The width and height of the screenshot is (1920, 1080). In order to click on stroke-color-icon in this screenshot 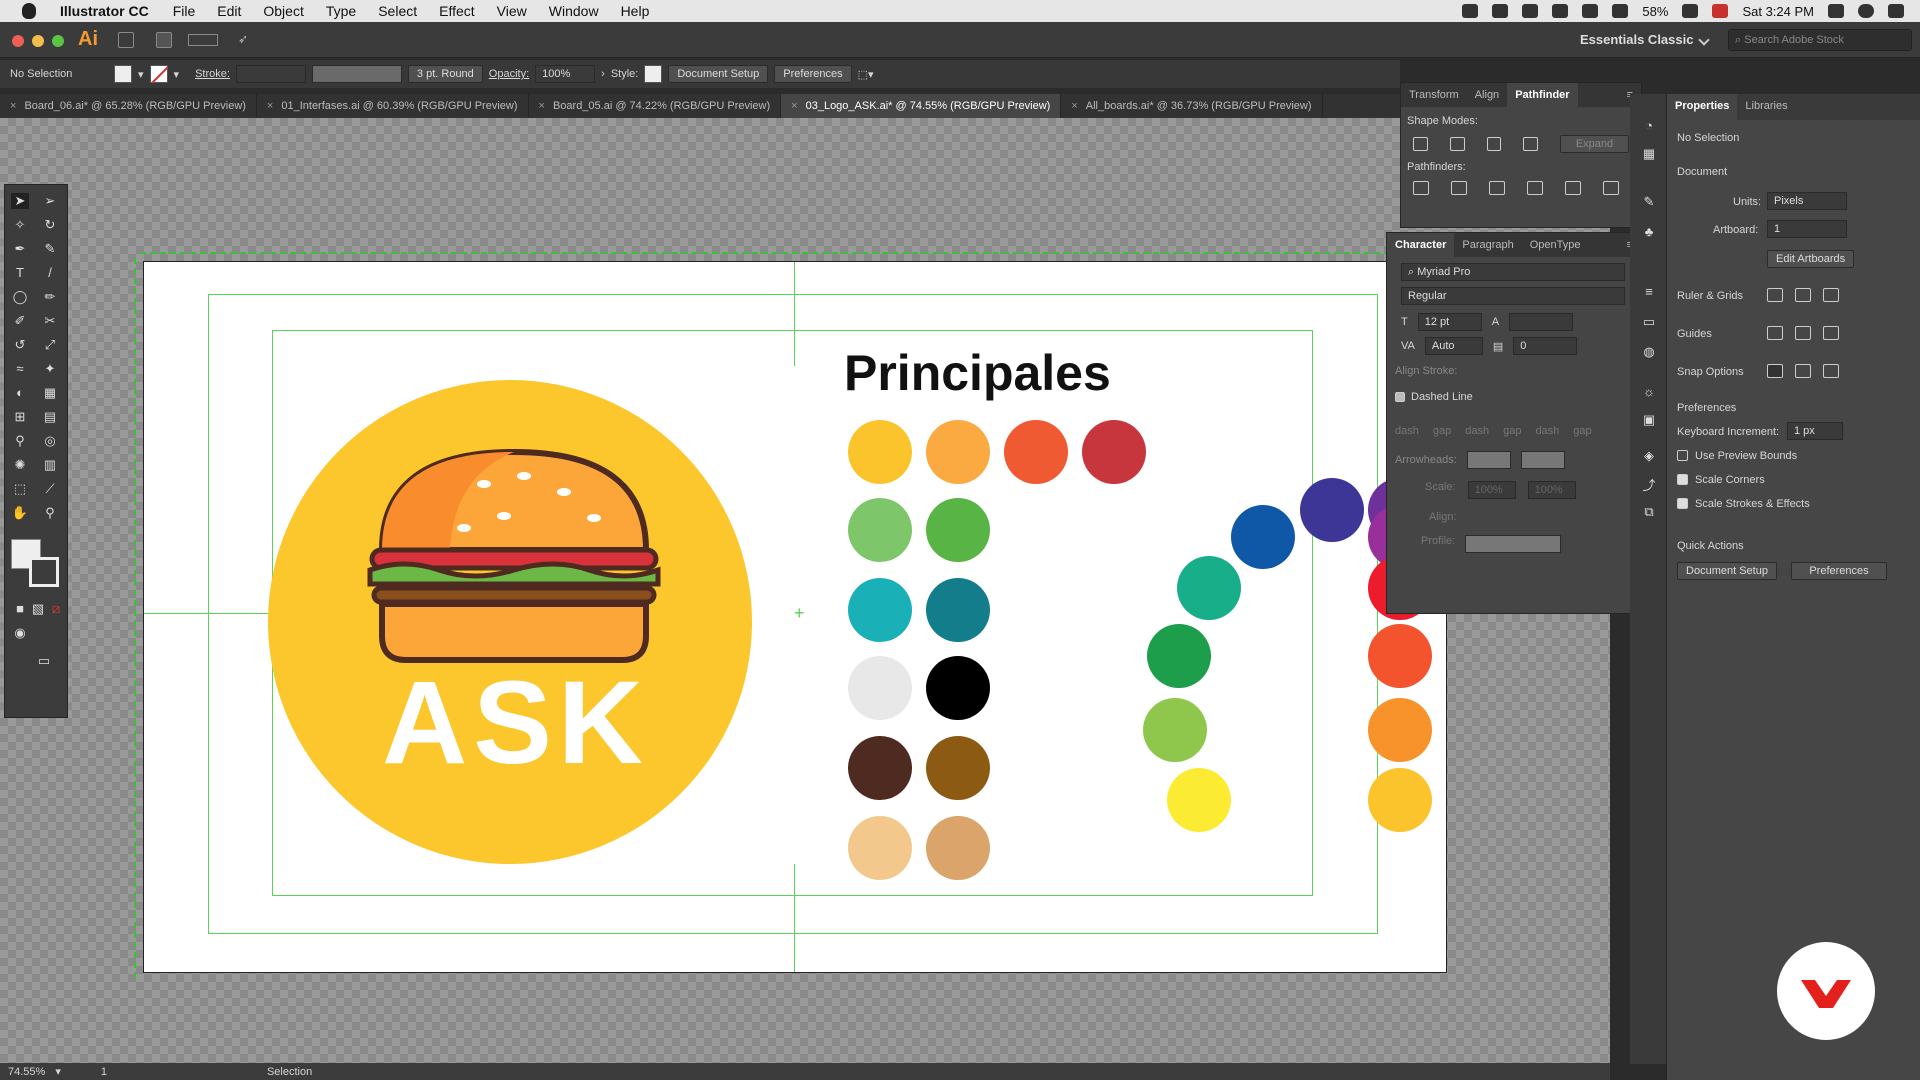, I will do `click(44, 572)`.